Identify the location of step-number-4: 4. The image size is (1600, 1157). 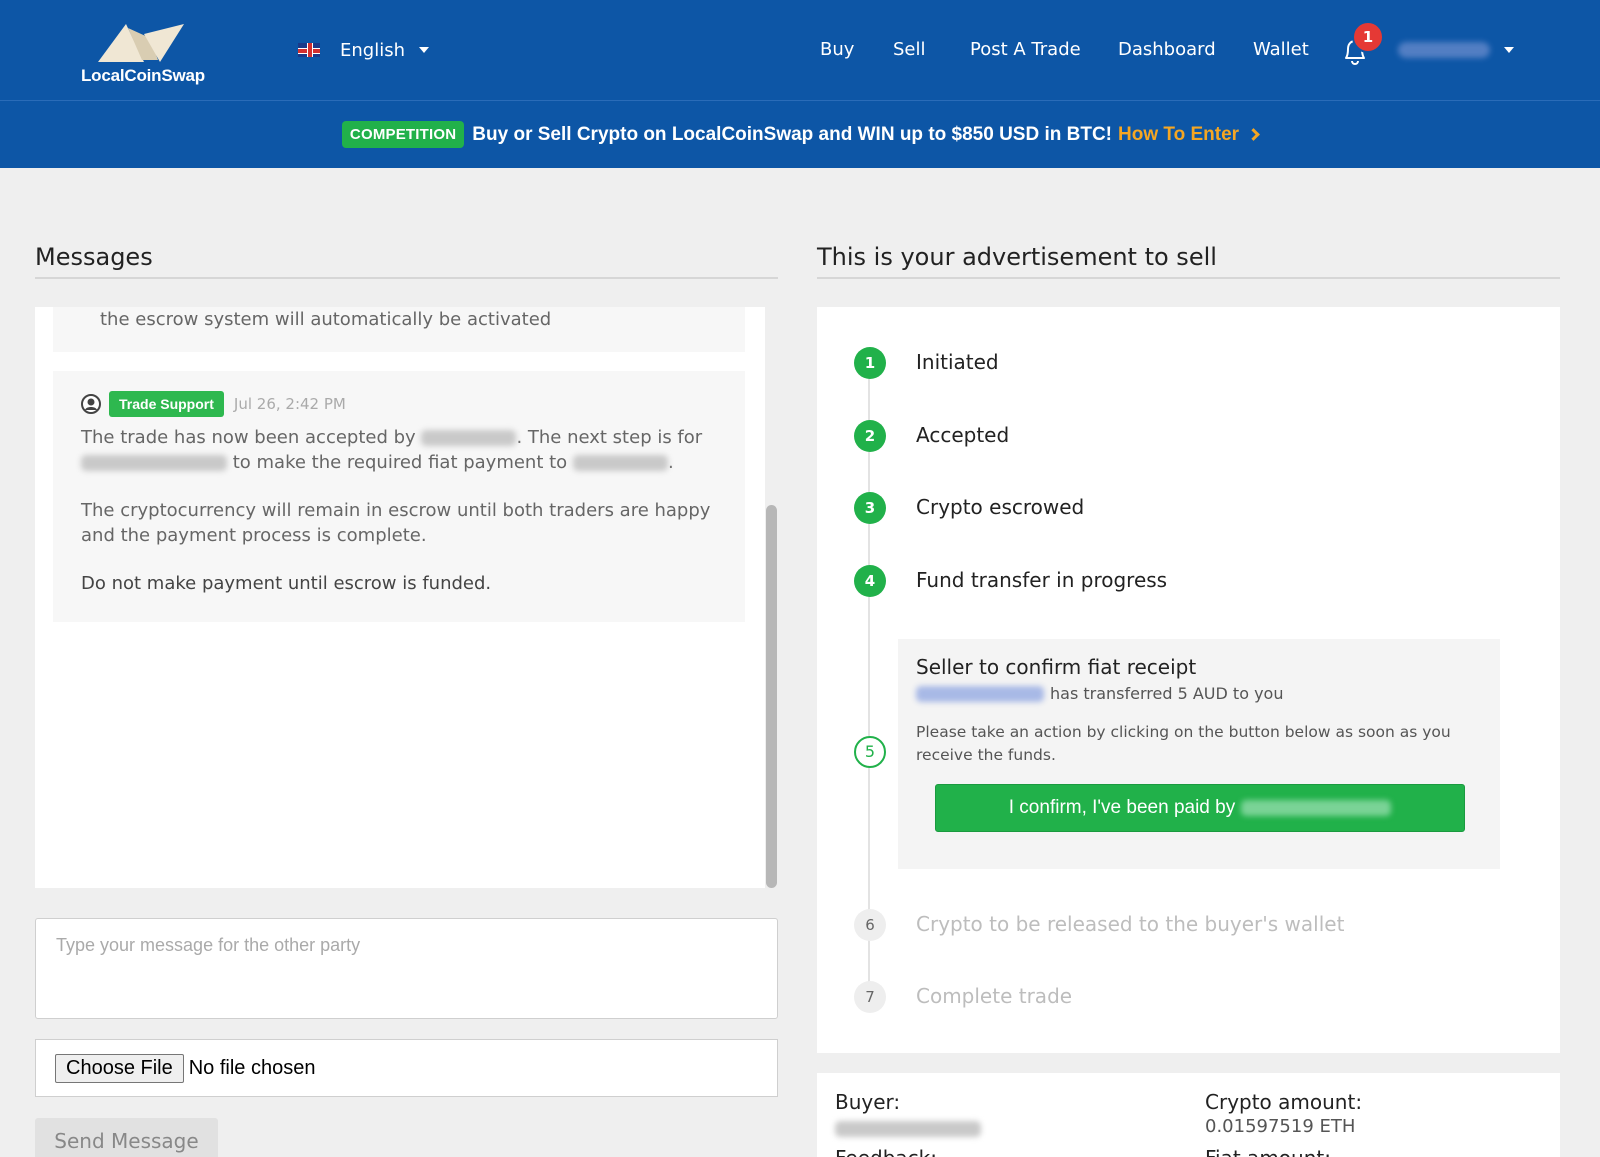
(870, 581).